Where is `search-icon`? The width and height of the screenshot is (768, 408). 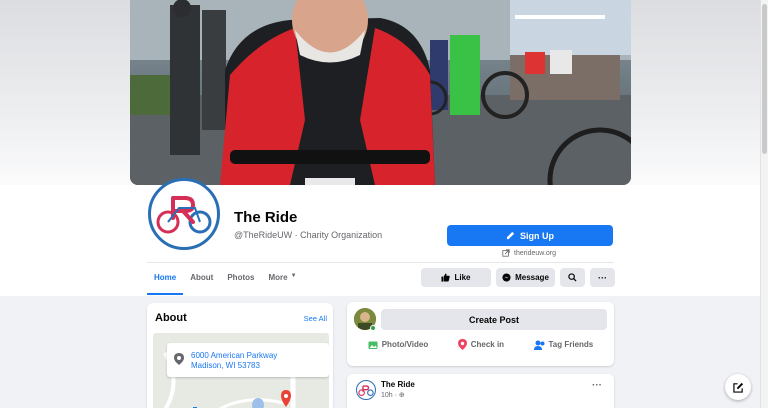 search-icon is located at coordinates (572, 277).